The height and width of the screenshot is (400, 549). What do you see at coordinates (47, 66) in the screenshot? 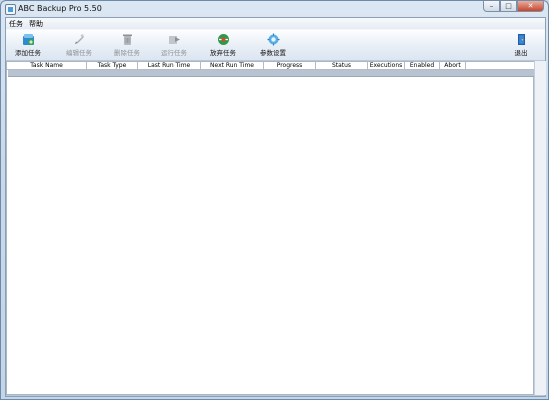
I see `column-task-name: Task Name` at bounding box center [47, 66].